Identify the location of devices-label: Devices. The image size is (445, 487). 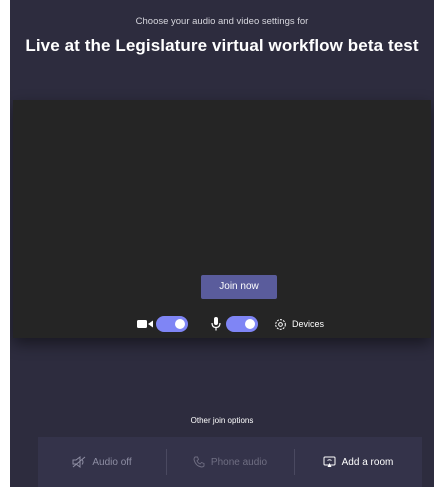
(308, 324).